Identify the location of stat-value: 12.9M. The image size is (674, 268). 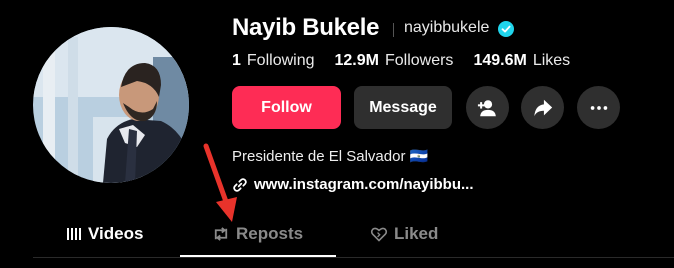
(356, 60).